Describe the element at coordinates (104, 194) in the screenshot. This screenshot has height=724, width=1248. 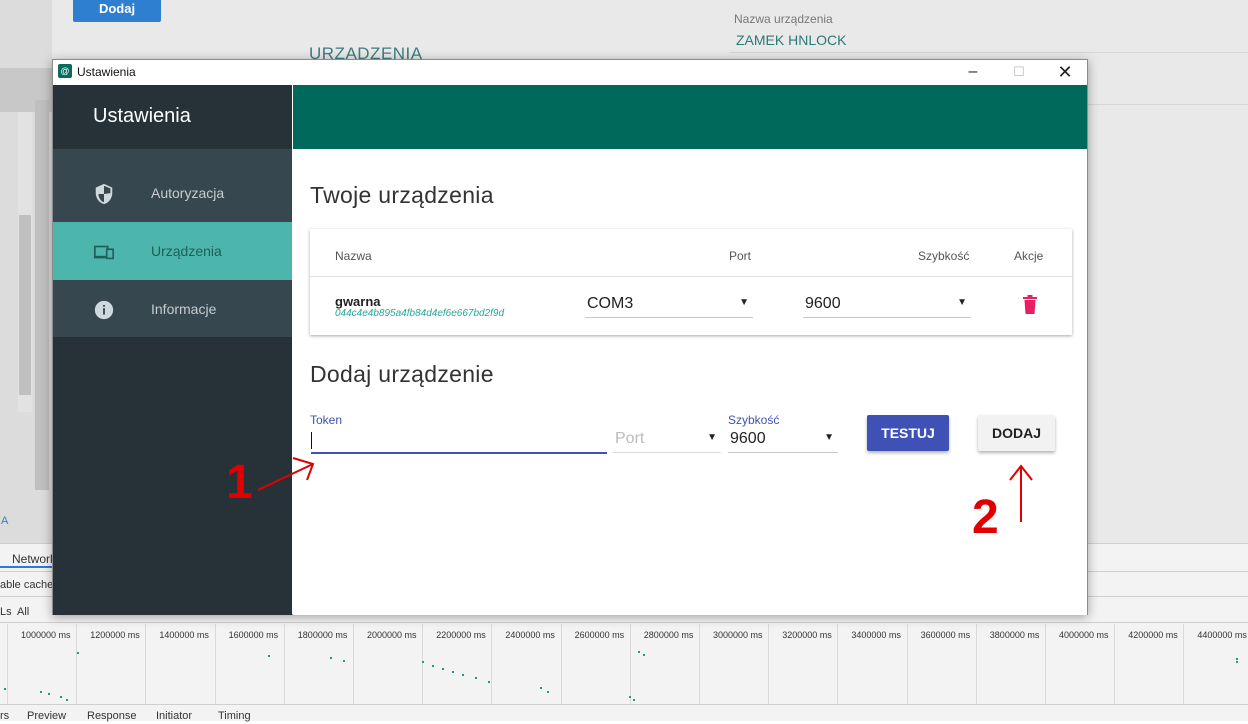
I see `shield-icon` at that location.